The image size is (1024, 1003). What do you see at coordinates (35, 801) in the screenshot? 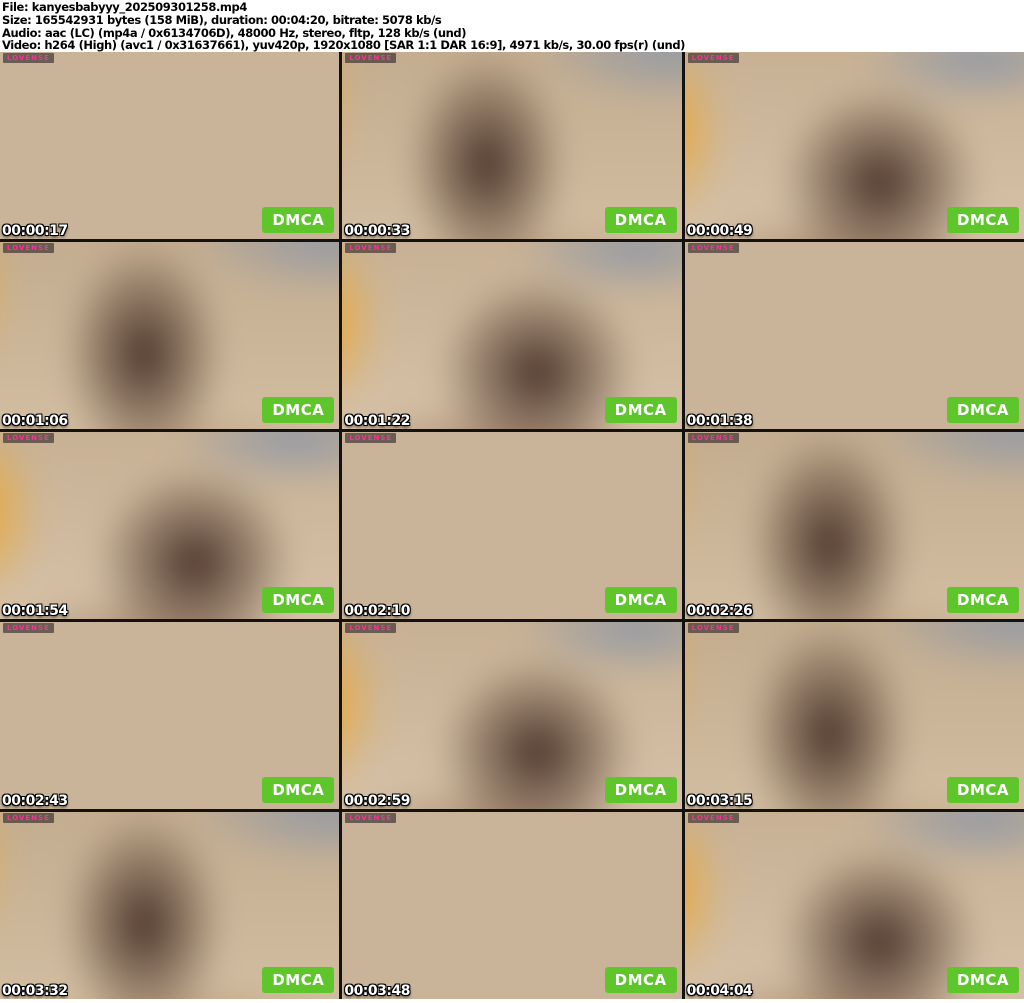
I see `frame-timestamp: 00:02:43` at bounding box center [35, 801].